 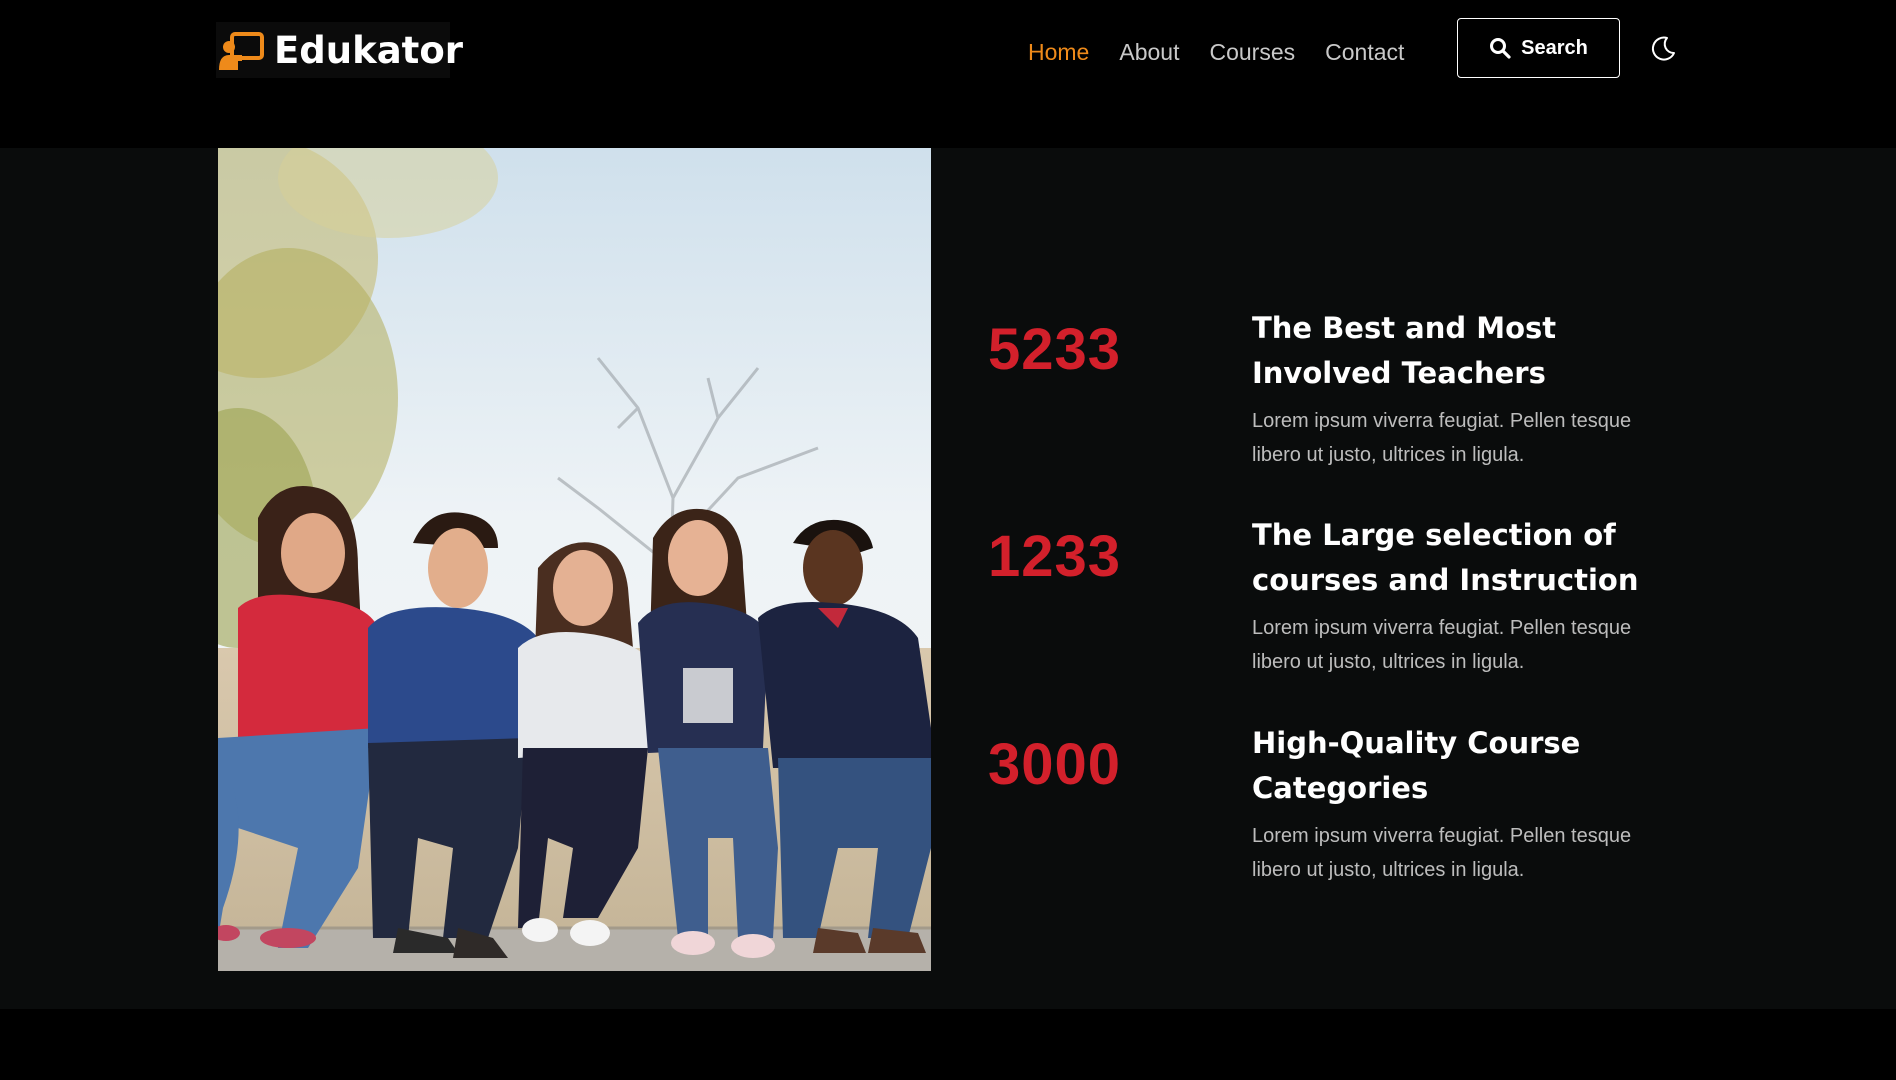 What do you see at coordinates (1055, 764) in the screenshot?
I see `stat-number: 3000` at bounding box center [1055, 764].